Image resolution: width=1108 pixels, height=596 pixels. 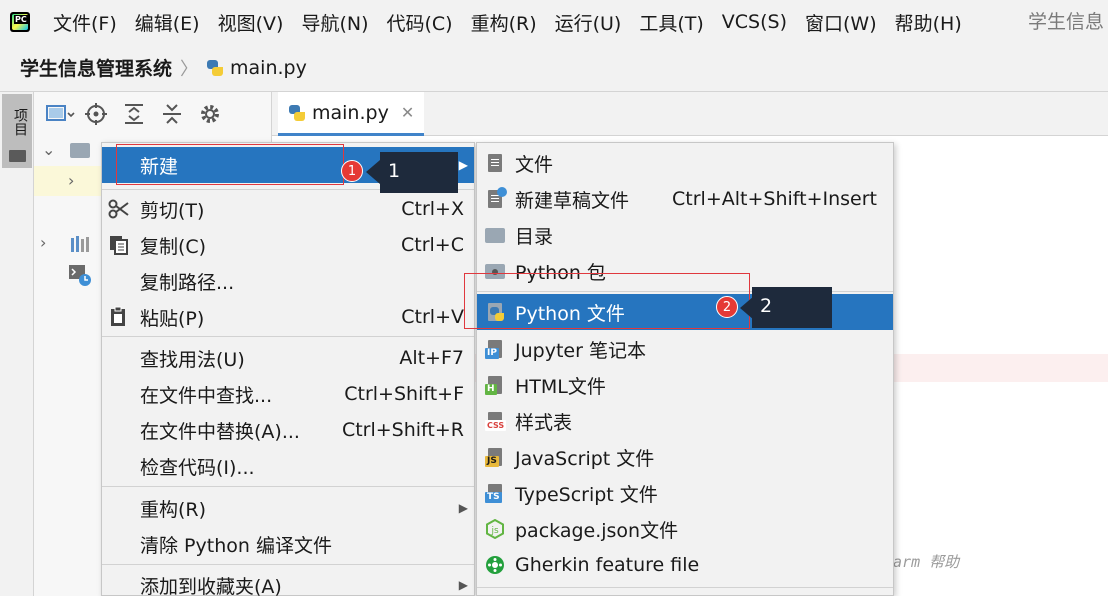 I want to click on clipboard-icon, so click(x=119, y=317).